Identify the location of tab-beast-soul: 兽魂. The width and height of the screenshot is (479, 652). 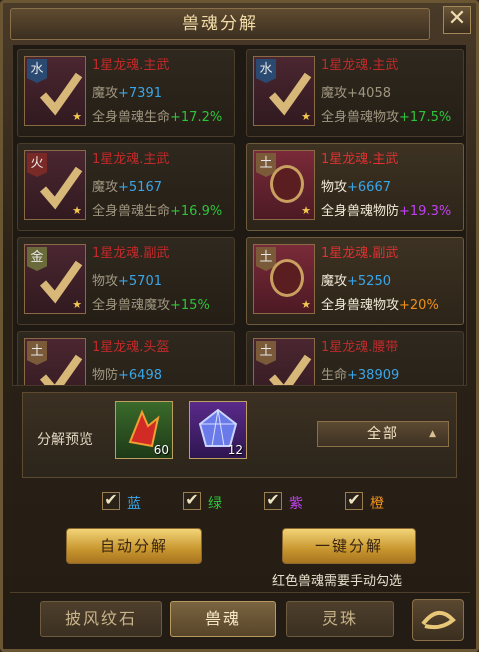
(223, 619).